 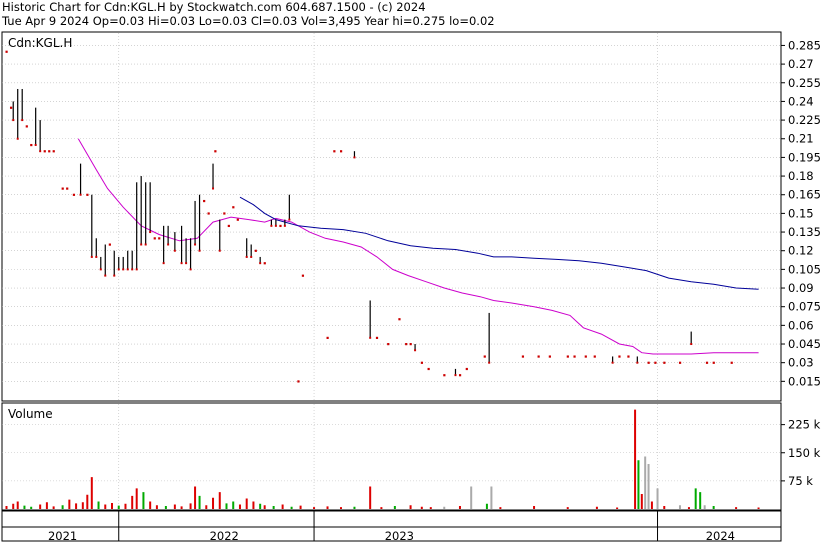 I want to click on x-axis-year-label: 2021, so click(x=62, y=536).